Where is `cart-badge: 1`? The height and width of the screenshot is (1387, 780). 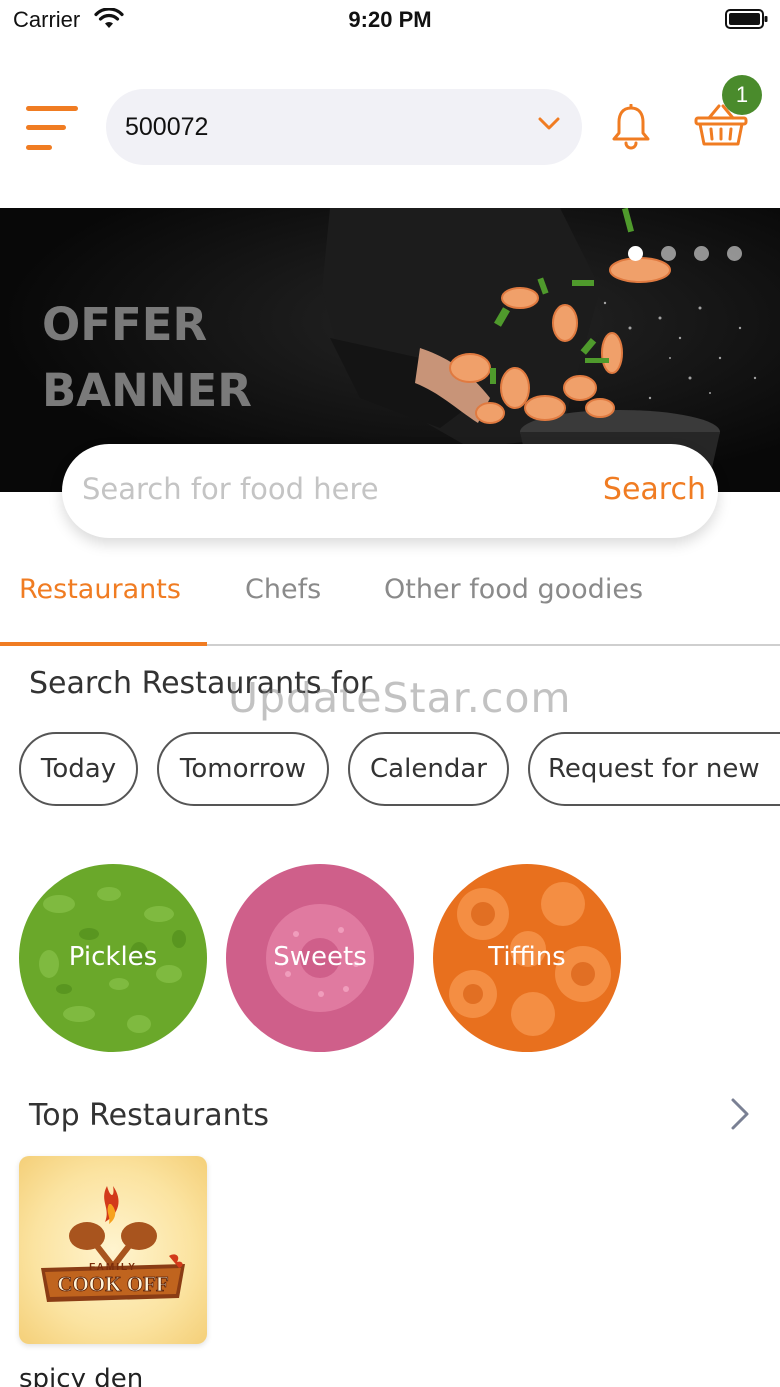 cart-badge: 1 is located at coordinates (742, 95).